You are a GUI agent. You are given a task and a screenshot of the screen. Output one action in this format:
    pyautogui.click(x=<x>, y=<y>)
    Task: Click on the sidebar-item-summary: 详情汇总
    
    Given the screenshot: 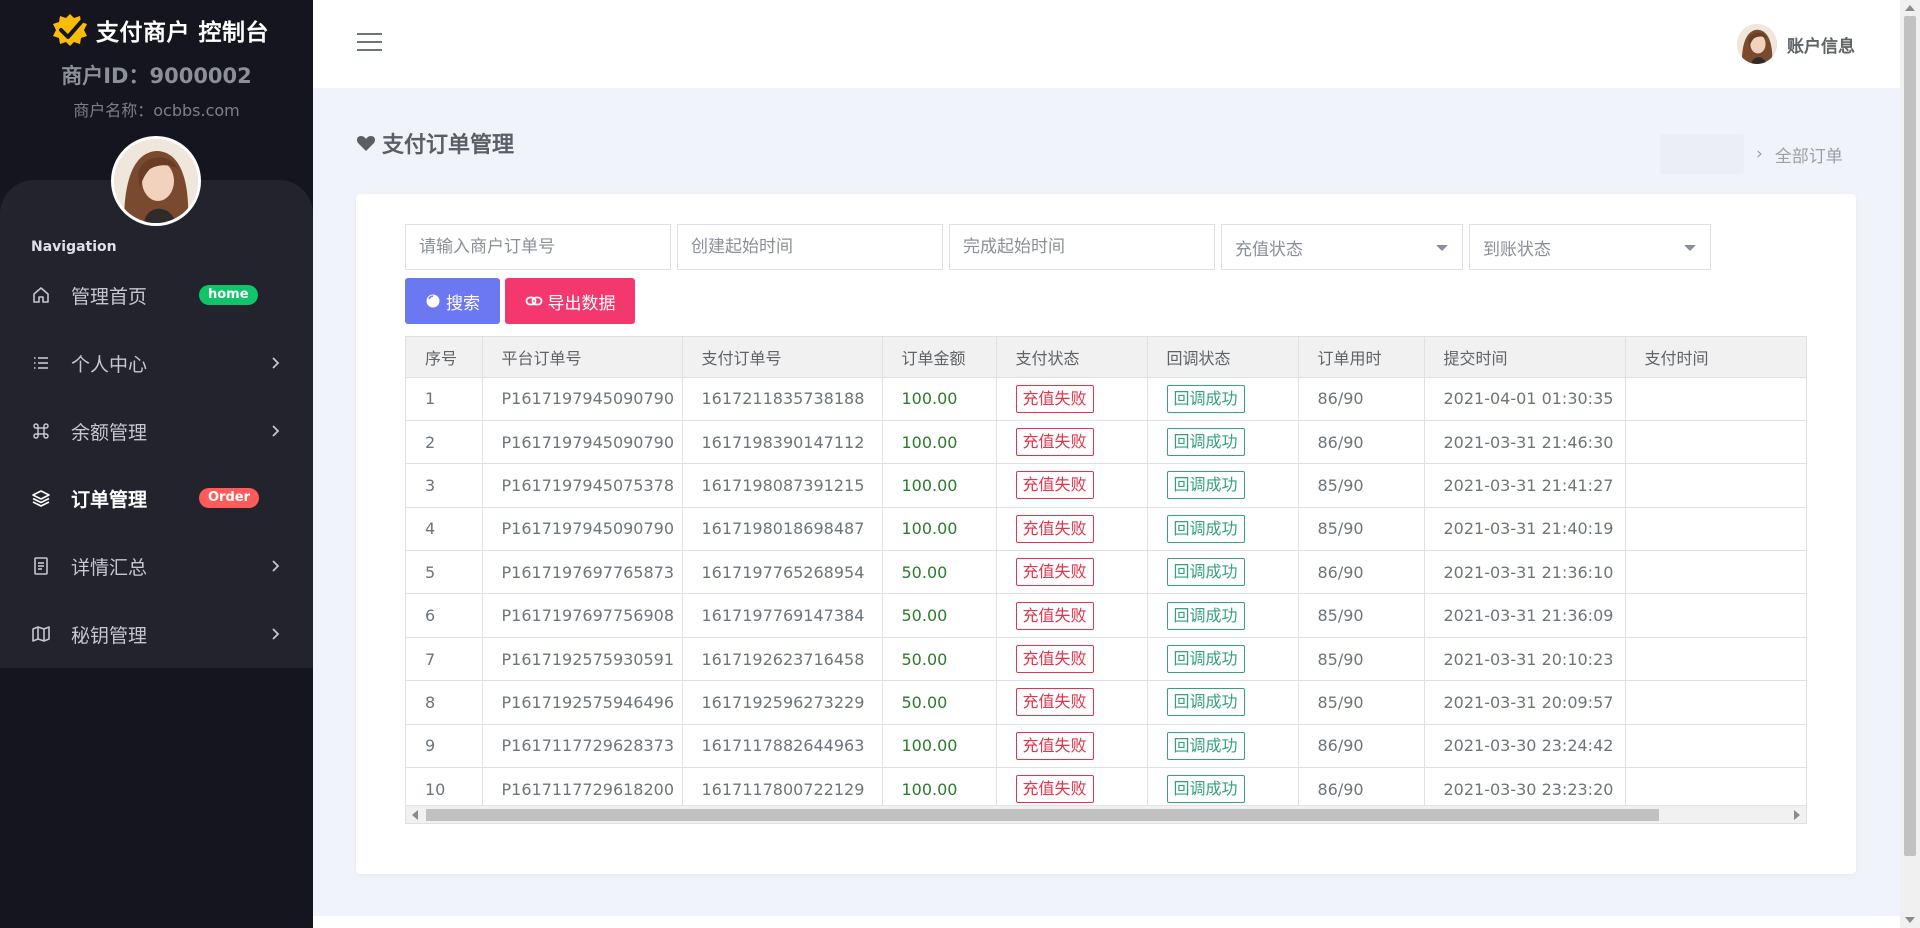 What is the action you would take?
    pyautogui.click(x=156, y=566)
    